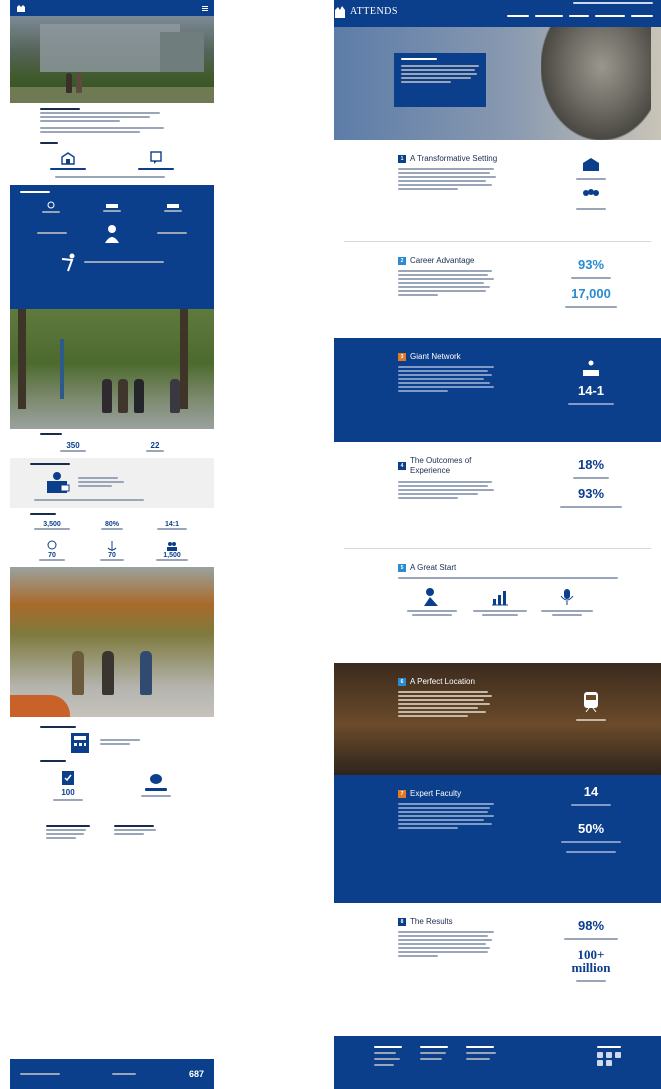 The height and width of the screenshot is (1089, 661). I want to click on stat-value: 14, so click(591, 791).